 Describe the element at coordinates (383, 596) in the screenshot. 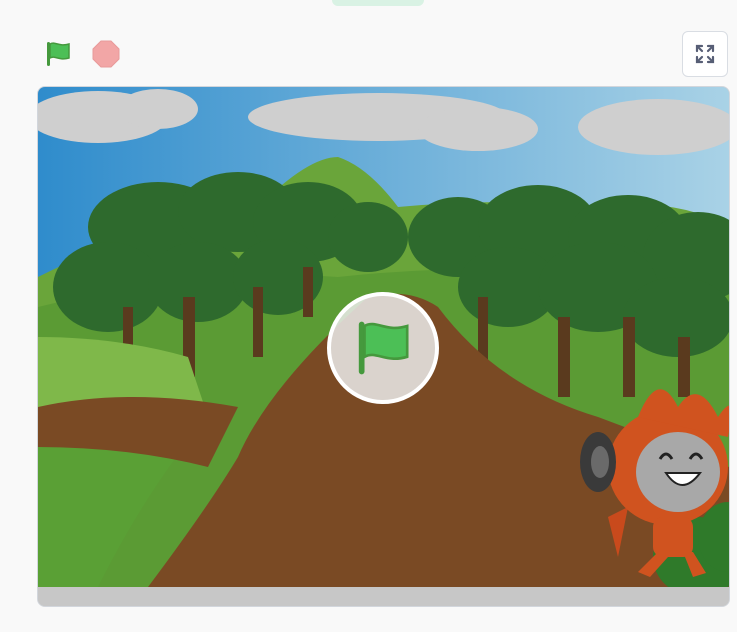

I see `stage-bottom-bar` at that location.